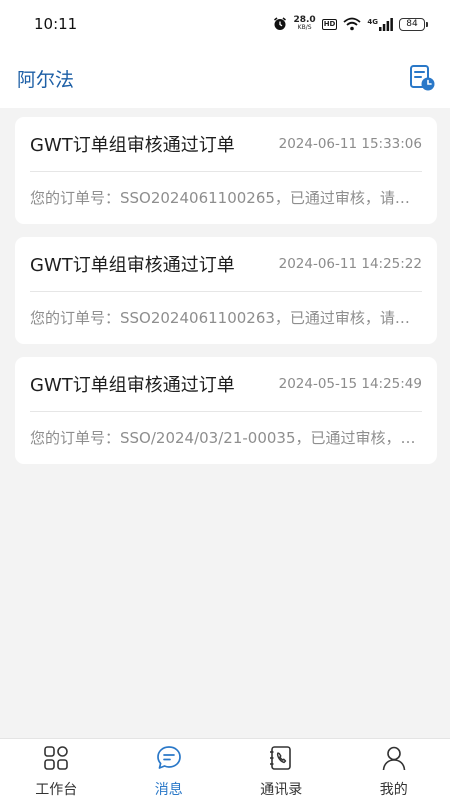  I want to click on wifi-icon, so click(352, 24).